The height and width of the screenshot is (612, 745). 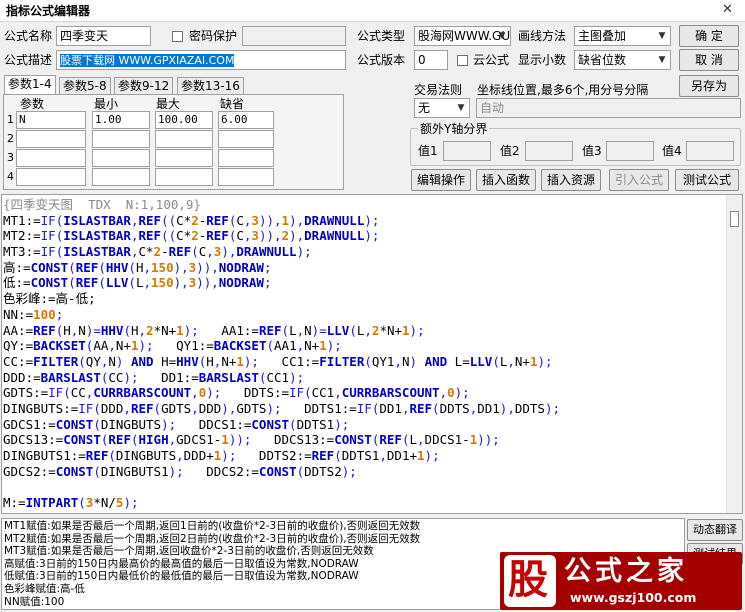 I want to click on trade-rule-select: 无 ▼, so click(x=442, y=108).